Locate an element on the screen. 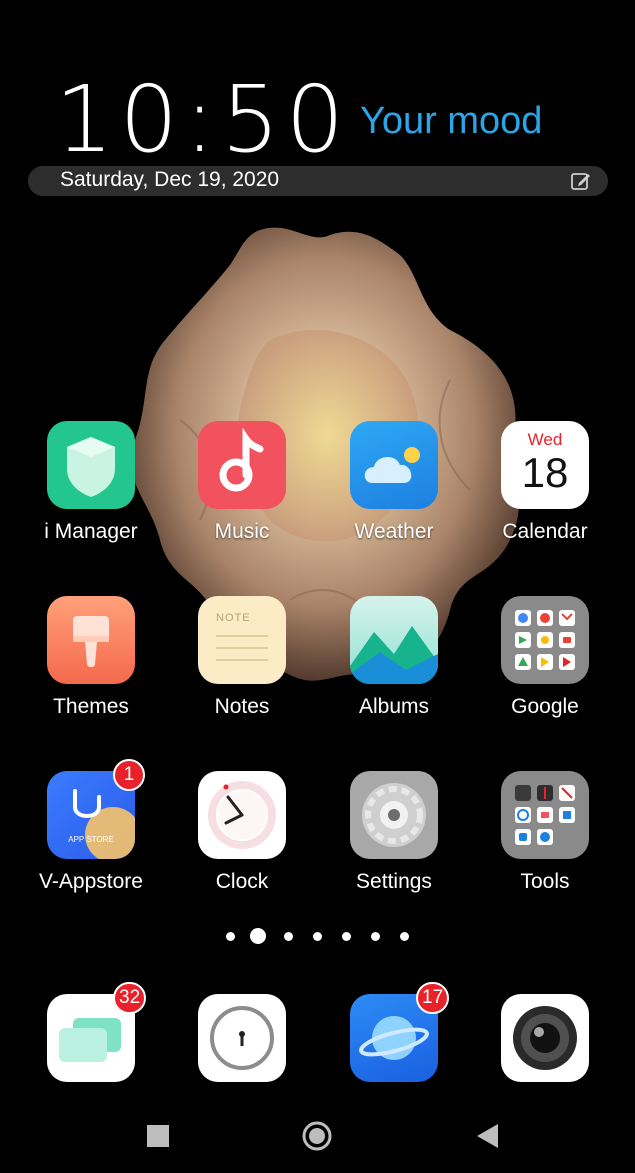 This screenshot has width=635, height=1173. app-weather: Weather is located at coordinates (394, 496).